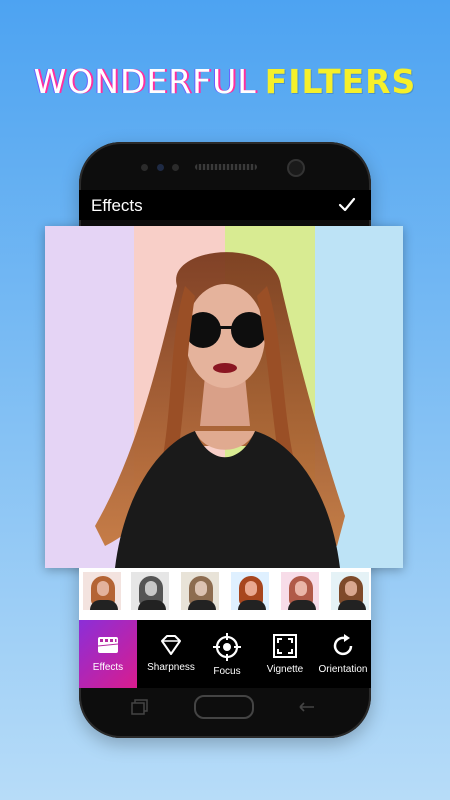 The height and width of the screenshot is (800, 450). I want to click on filter-thumbnail-mono, so click(150, 591).